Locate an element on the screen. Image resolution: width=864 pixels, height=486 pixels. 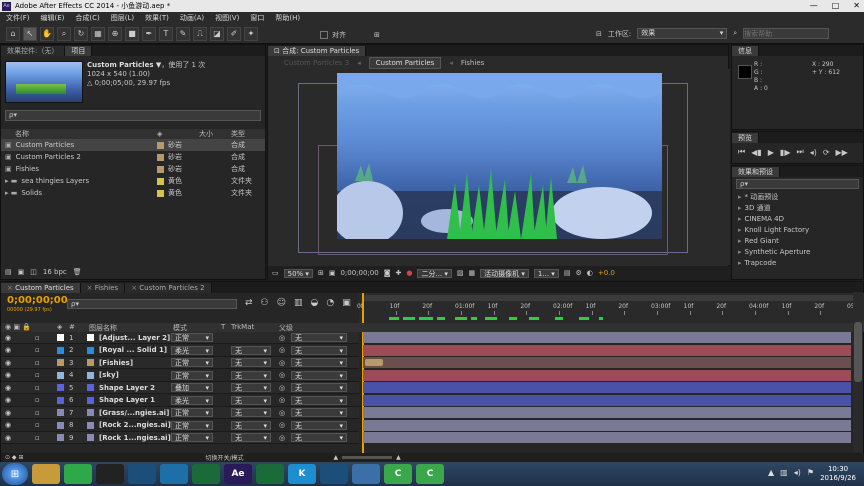
timeline-scrollbar is located at coordinates (858, 372).